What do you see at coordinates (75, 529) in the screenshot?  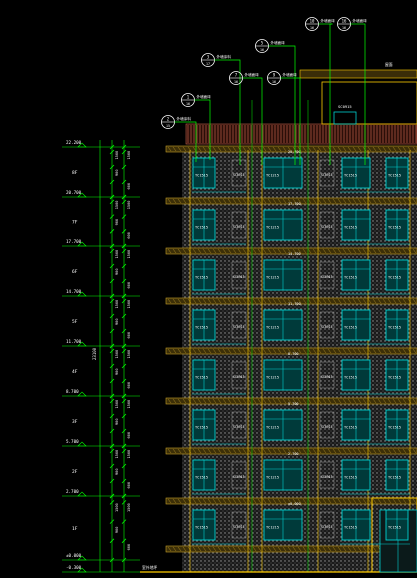 I see `floor-label: 1F` at bounding box center [75, 529].